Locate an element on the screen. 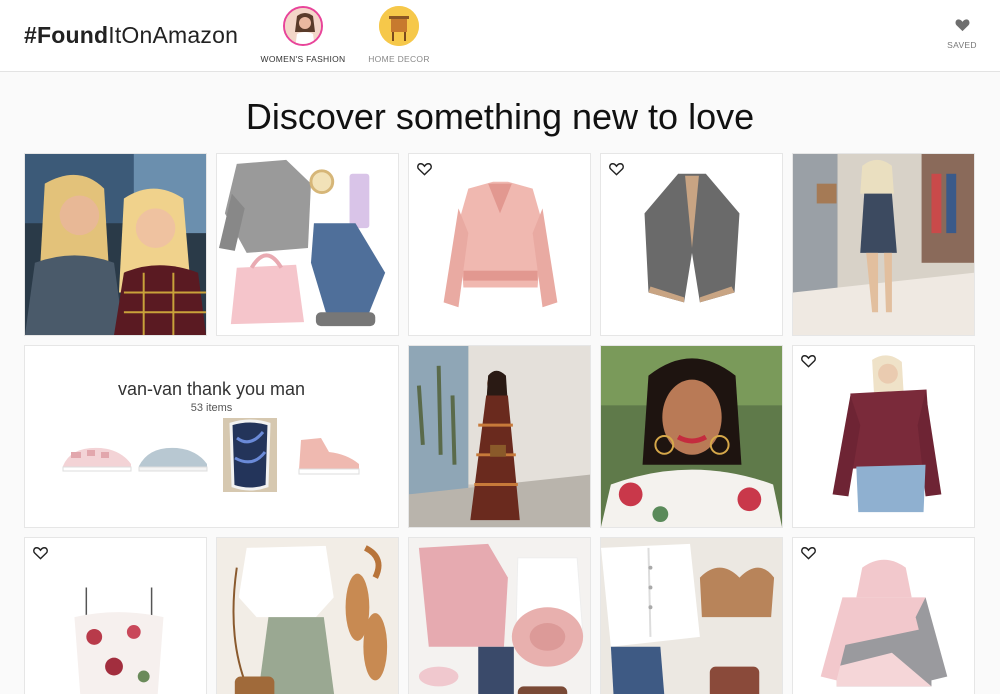 Image resolution: width=1000 pixels, height=694 pixels. tile-burgundy-knit-sweater is located at coordinates (883, 436).